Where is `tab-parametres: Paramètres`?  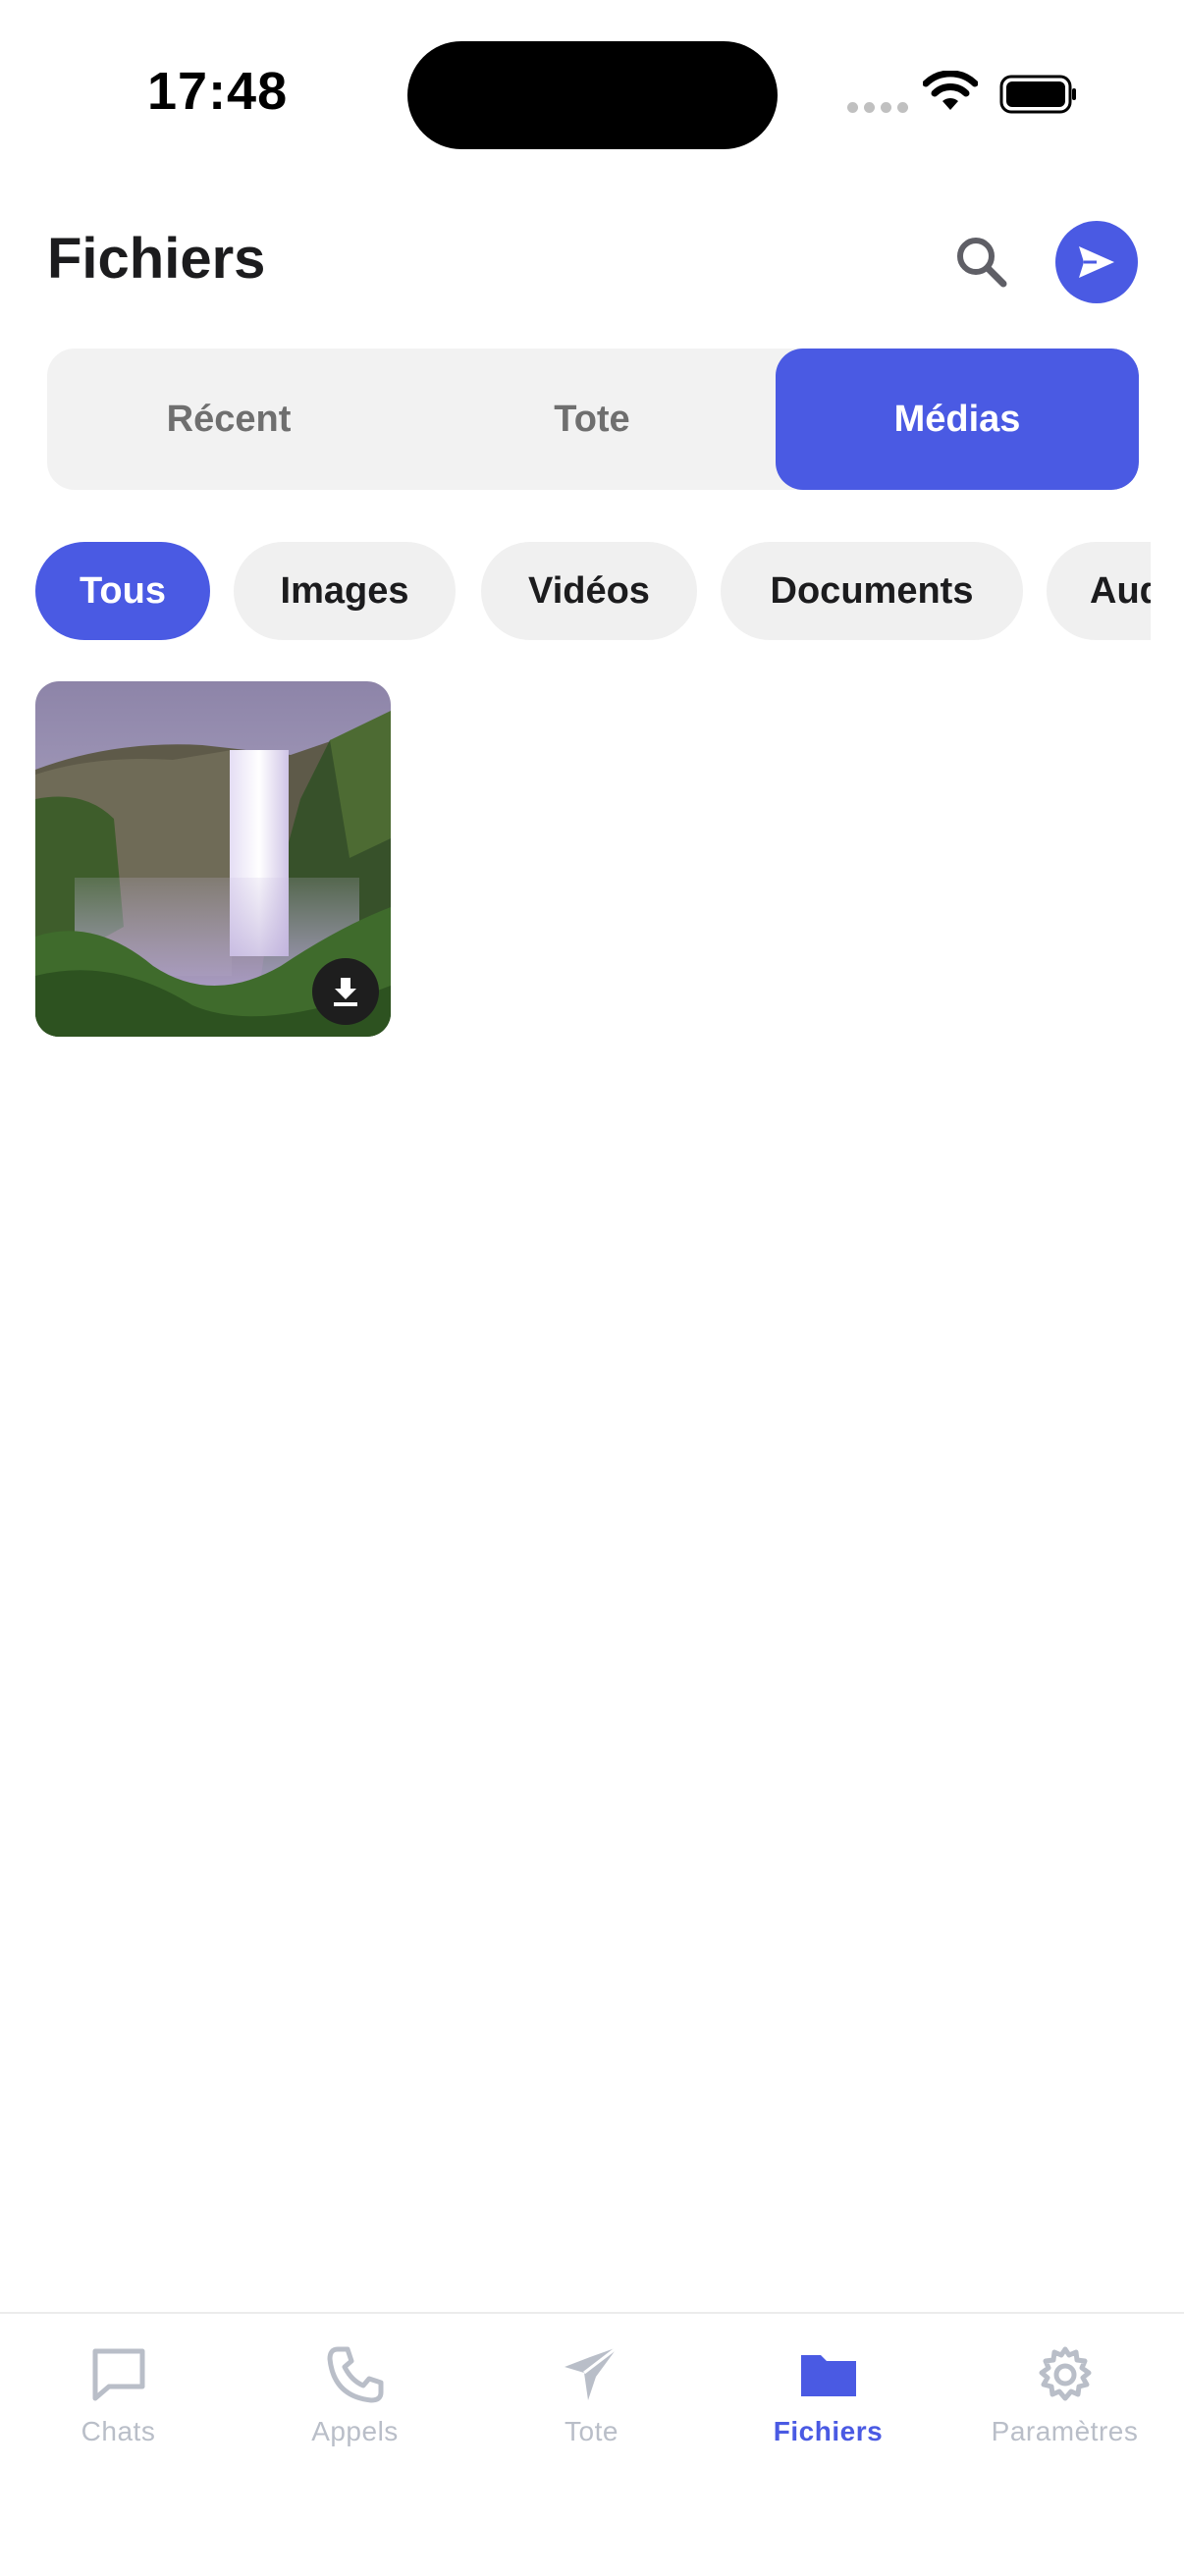 tab-parametres: Paramètres is located at coordinates (1064, 2395).